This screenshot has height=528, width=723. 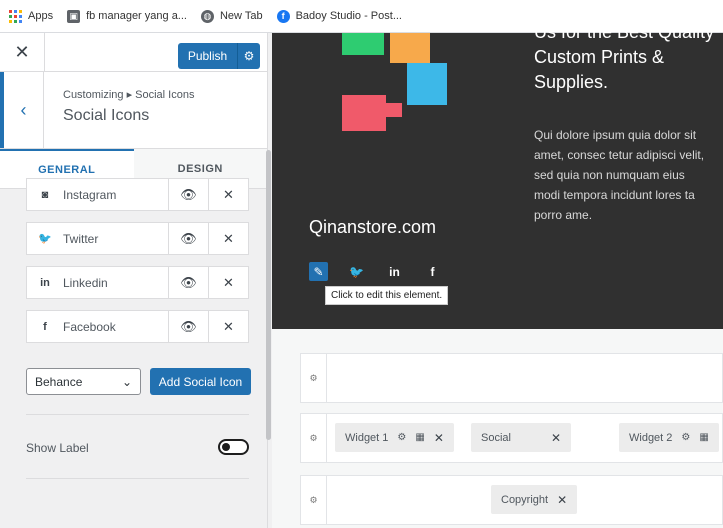 I want to click on section-titles: Customizing ▸ Social Icons Social Icons, so click(x=119, y=110).